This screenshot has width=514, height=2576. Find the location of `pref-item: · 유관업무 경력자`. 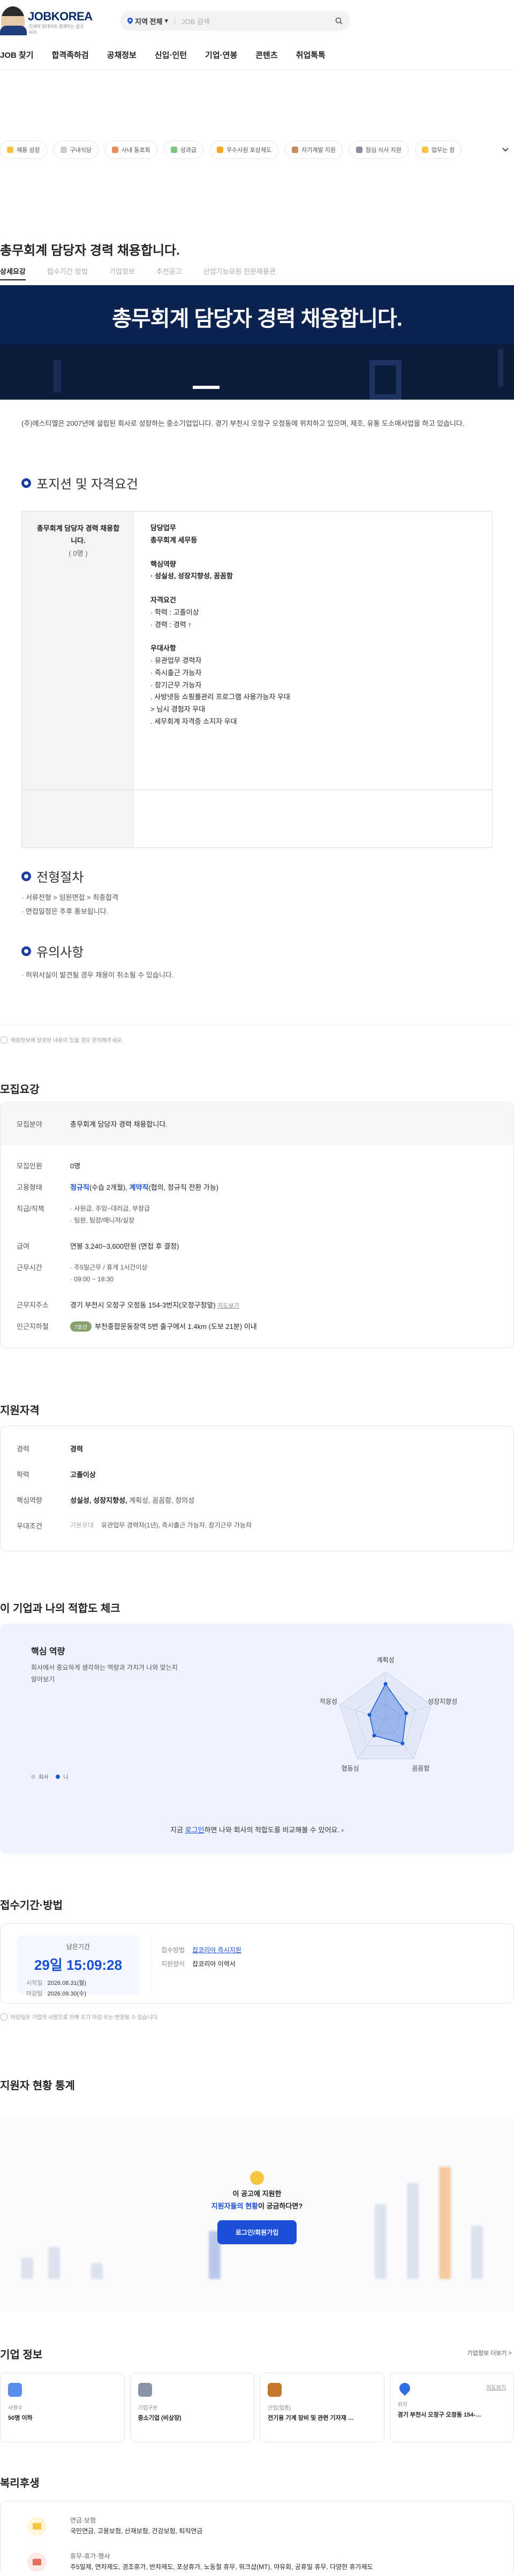

pref-item: · 유관업무 경력자 is located at coordinates (176, 660).